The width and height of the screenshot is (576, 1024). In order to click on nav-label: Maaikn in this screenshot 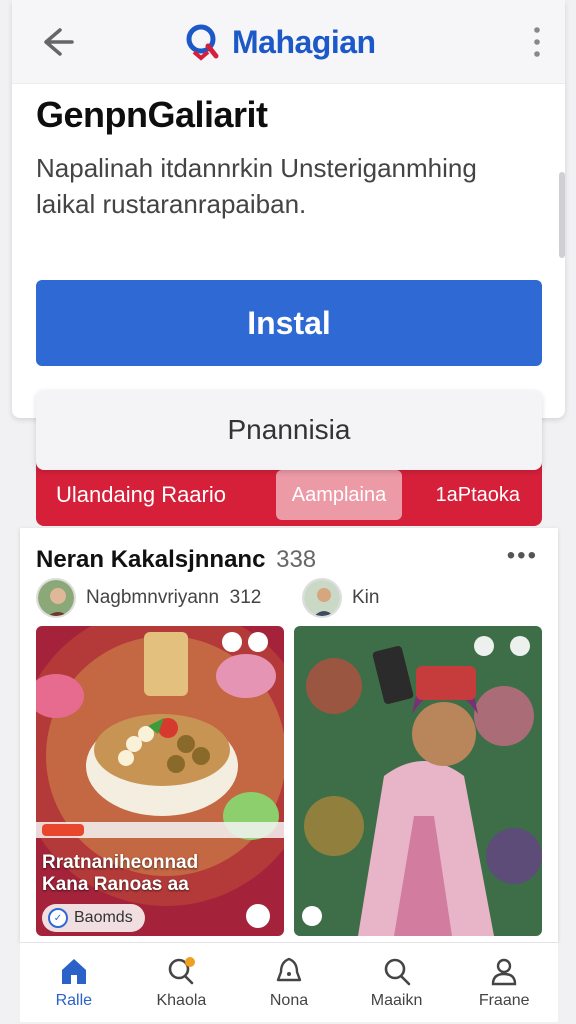, I will do `click(396, 1000)`.